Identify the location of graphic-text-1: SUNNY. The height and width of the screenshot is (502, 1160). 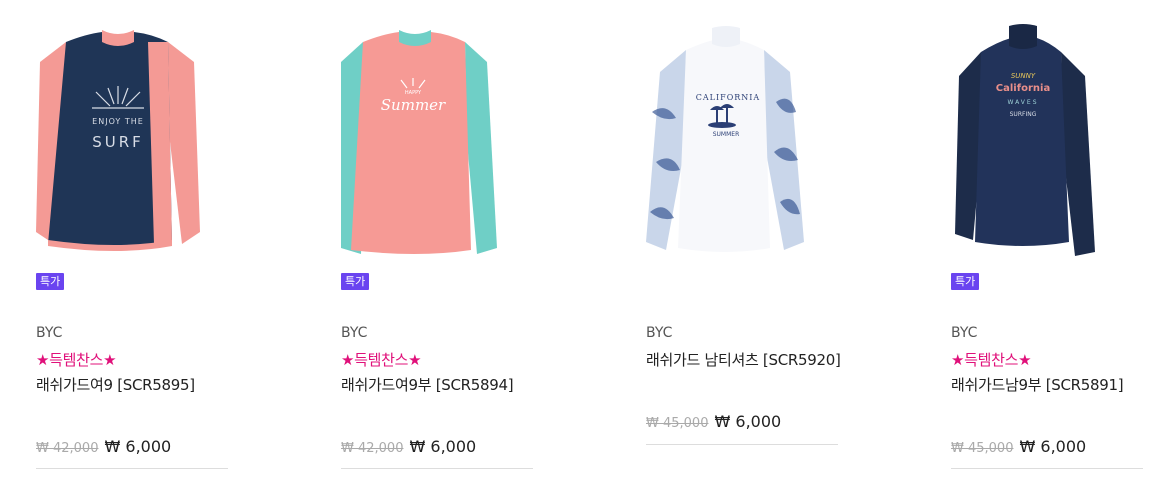
(1023, 76).